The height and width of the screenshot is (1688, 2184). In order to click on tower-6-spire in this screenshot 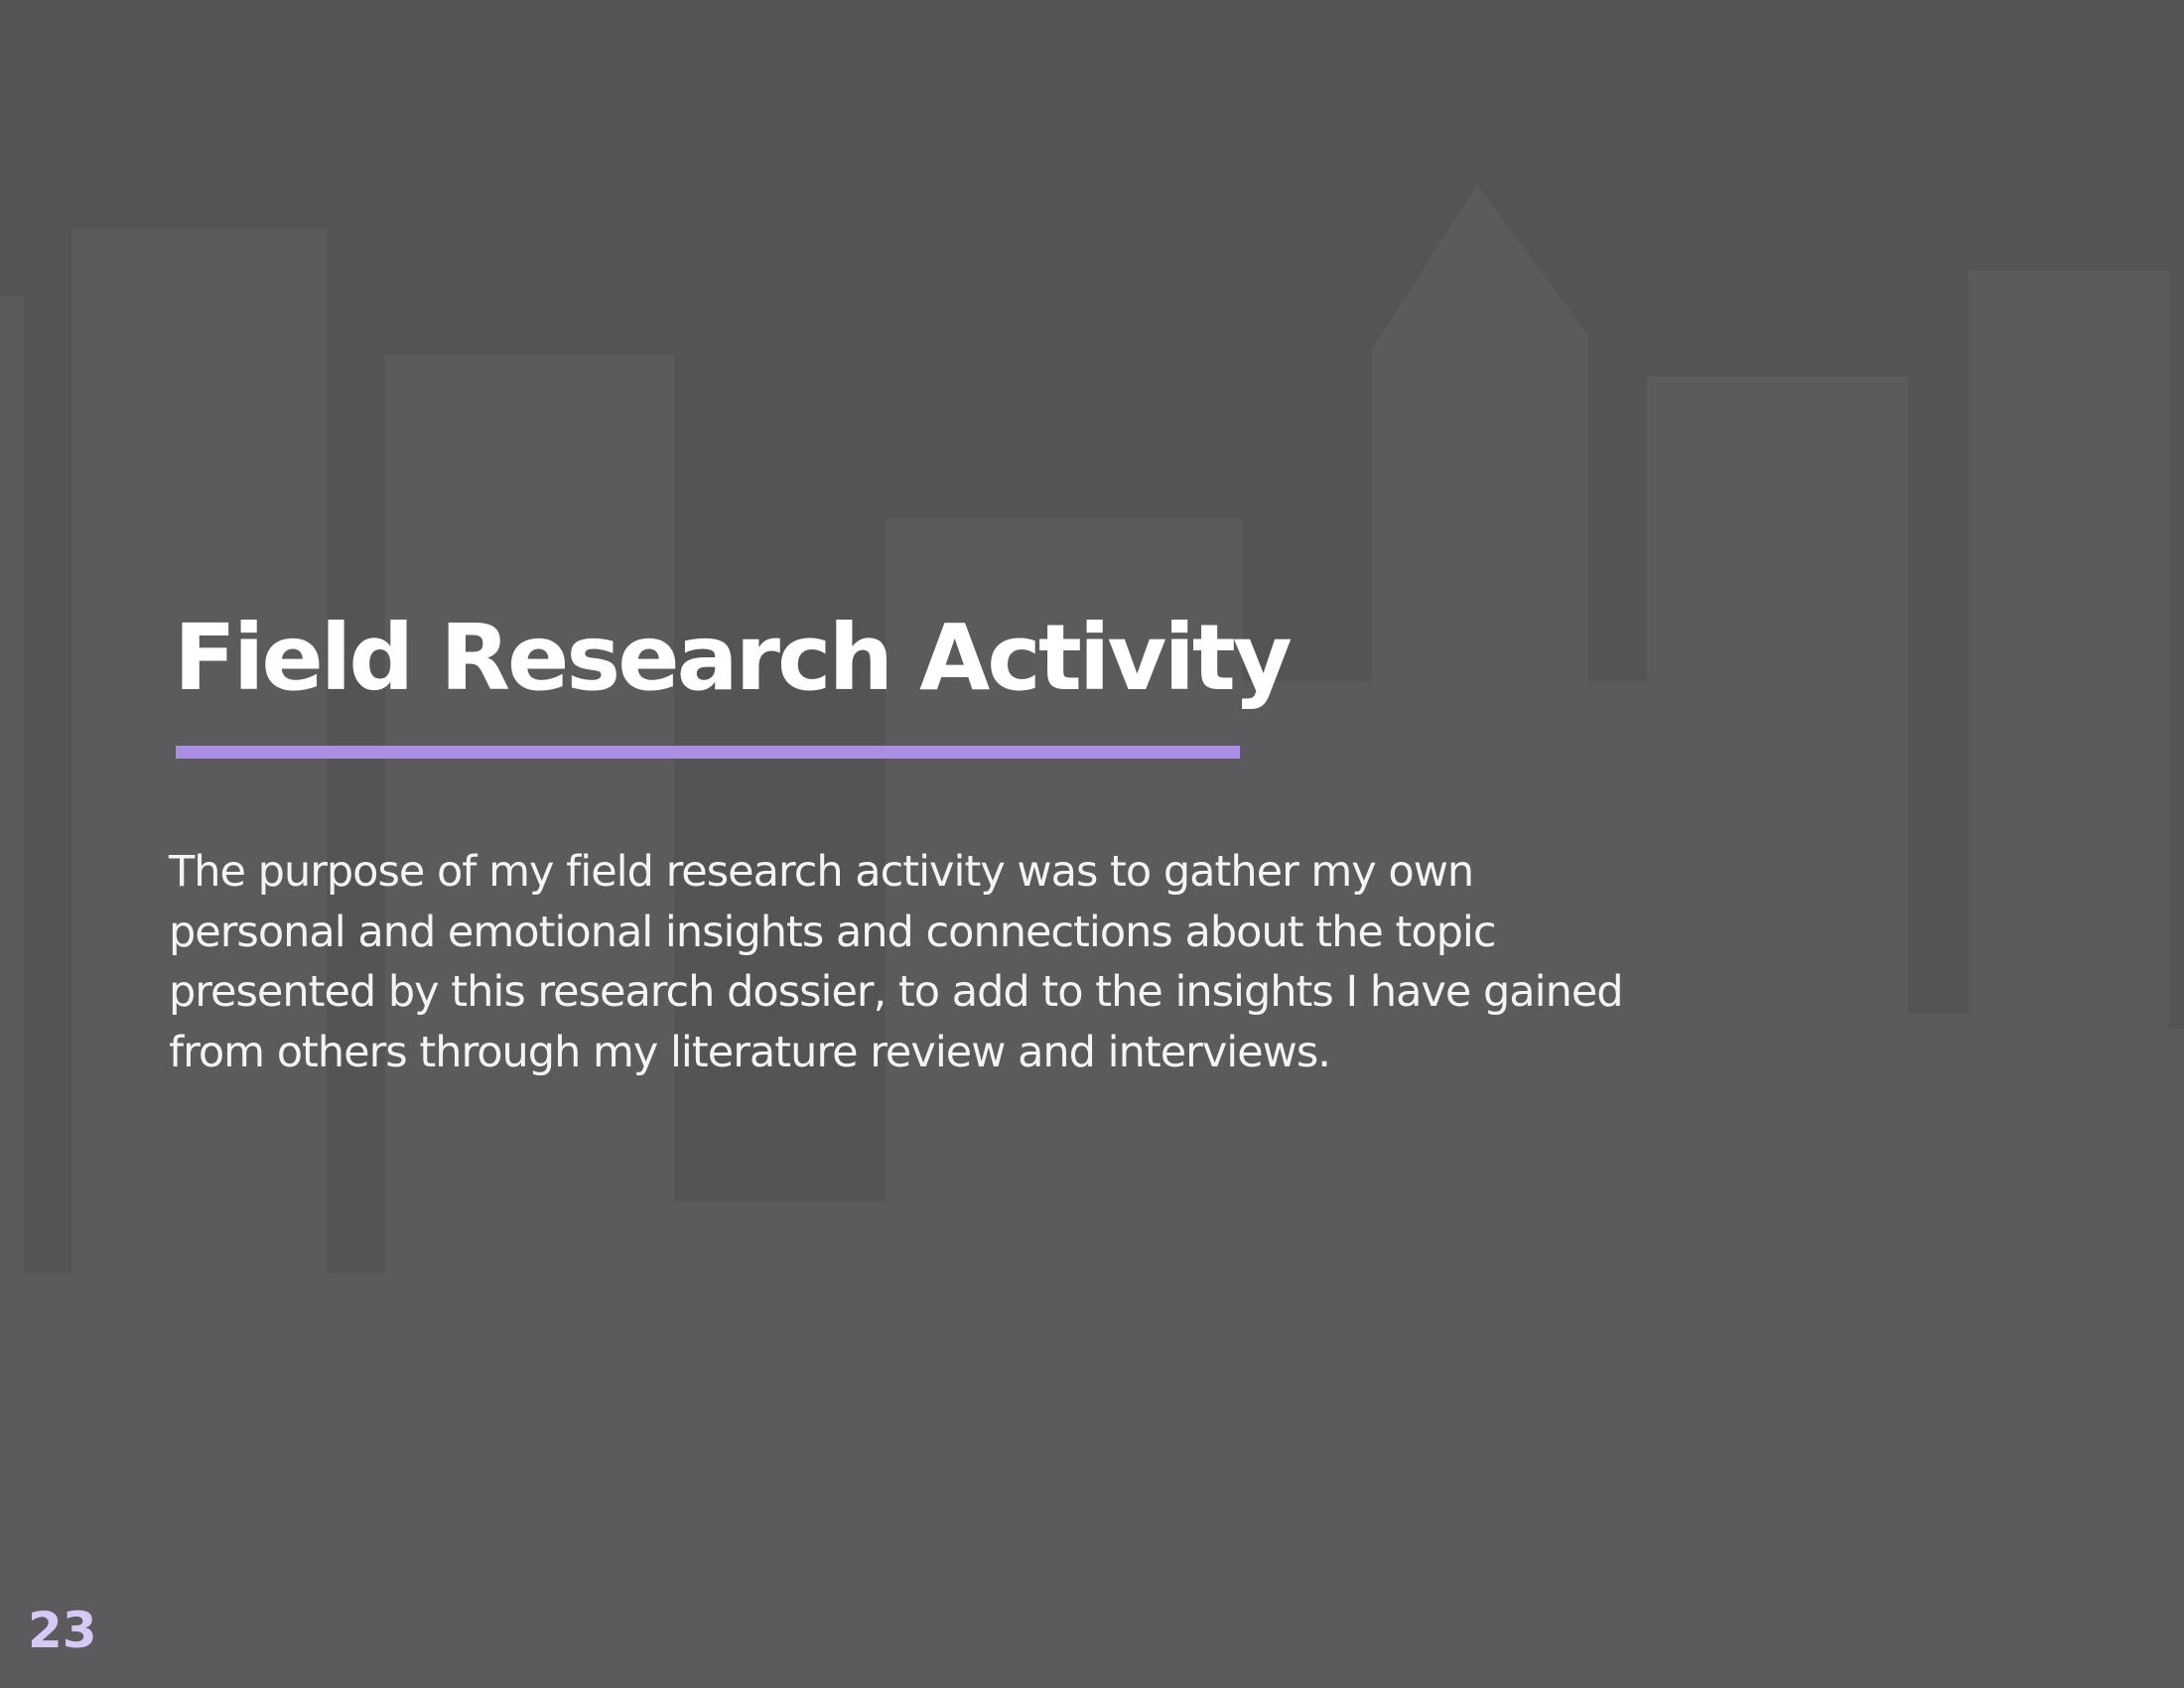, I will do `click(1480, 729)`.